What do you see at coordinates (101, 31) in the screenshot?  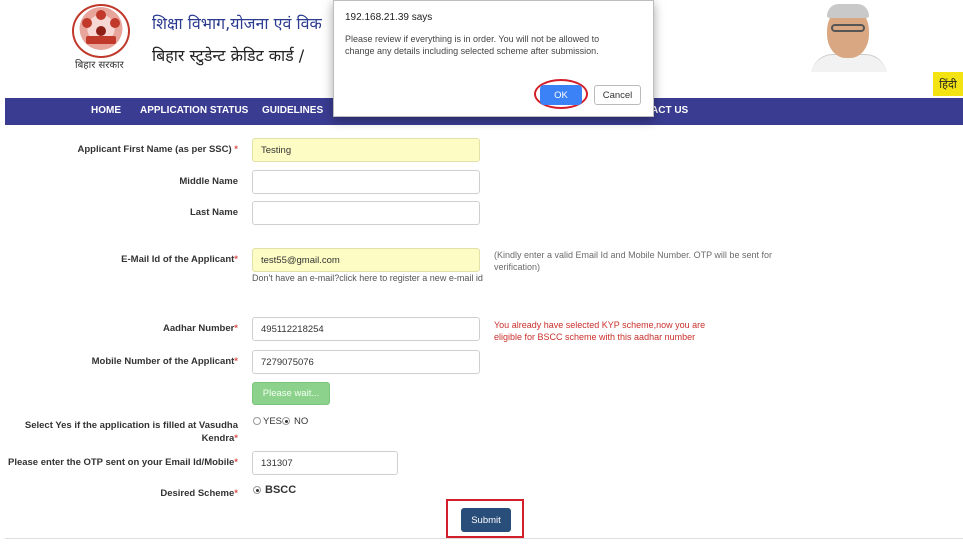 I see `bihar-emblem-logo` at bounding box center [101, 31].